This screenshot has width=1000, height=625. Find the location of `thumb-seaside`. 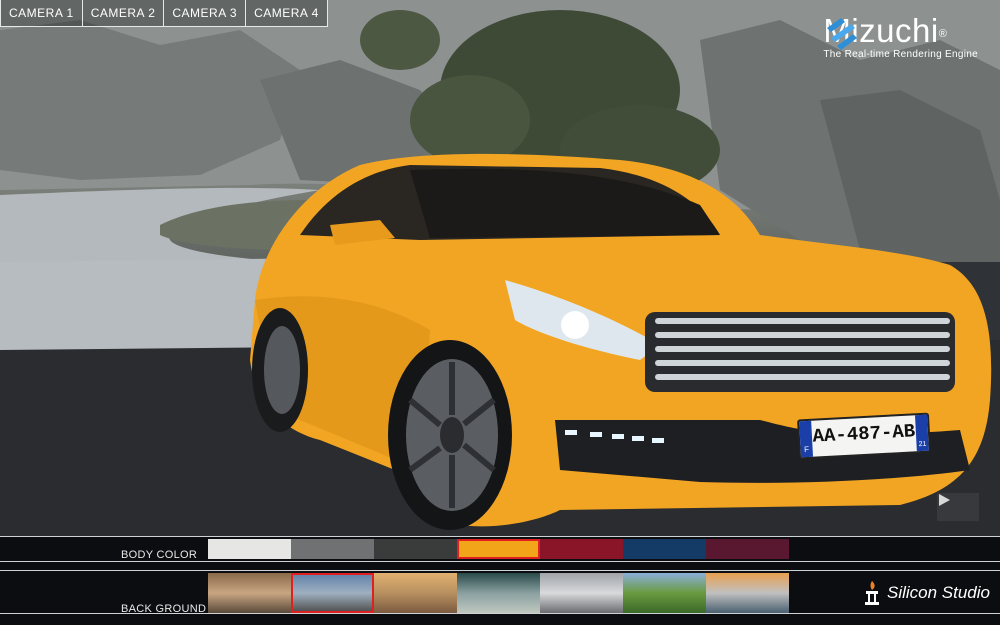

thumb-seaside is located at coordinates (747, 593).